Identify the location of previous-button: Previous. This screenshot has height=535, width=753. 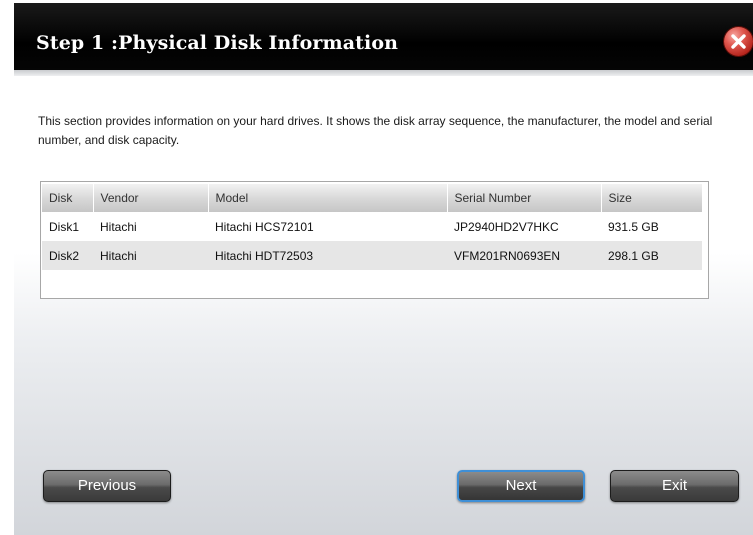
(107, 486).